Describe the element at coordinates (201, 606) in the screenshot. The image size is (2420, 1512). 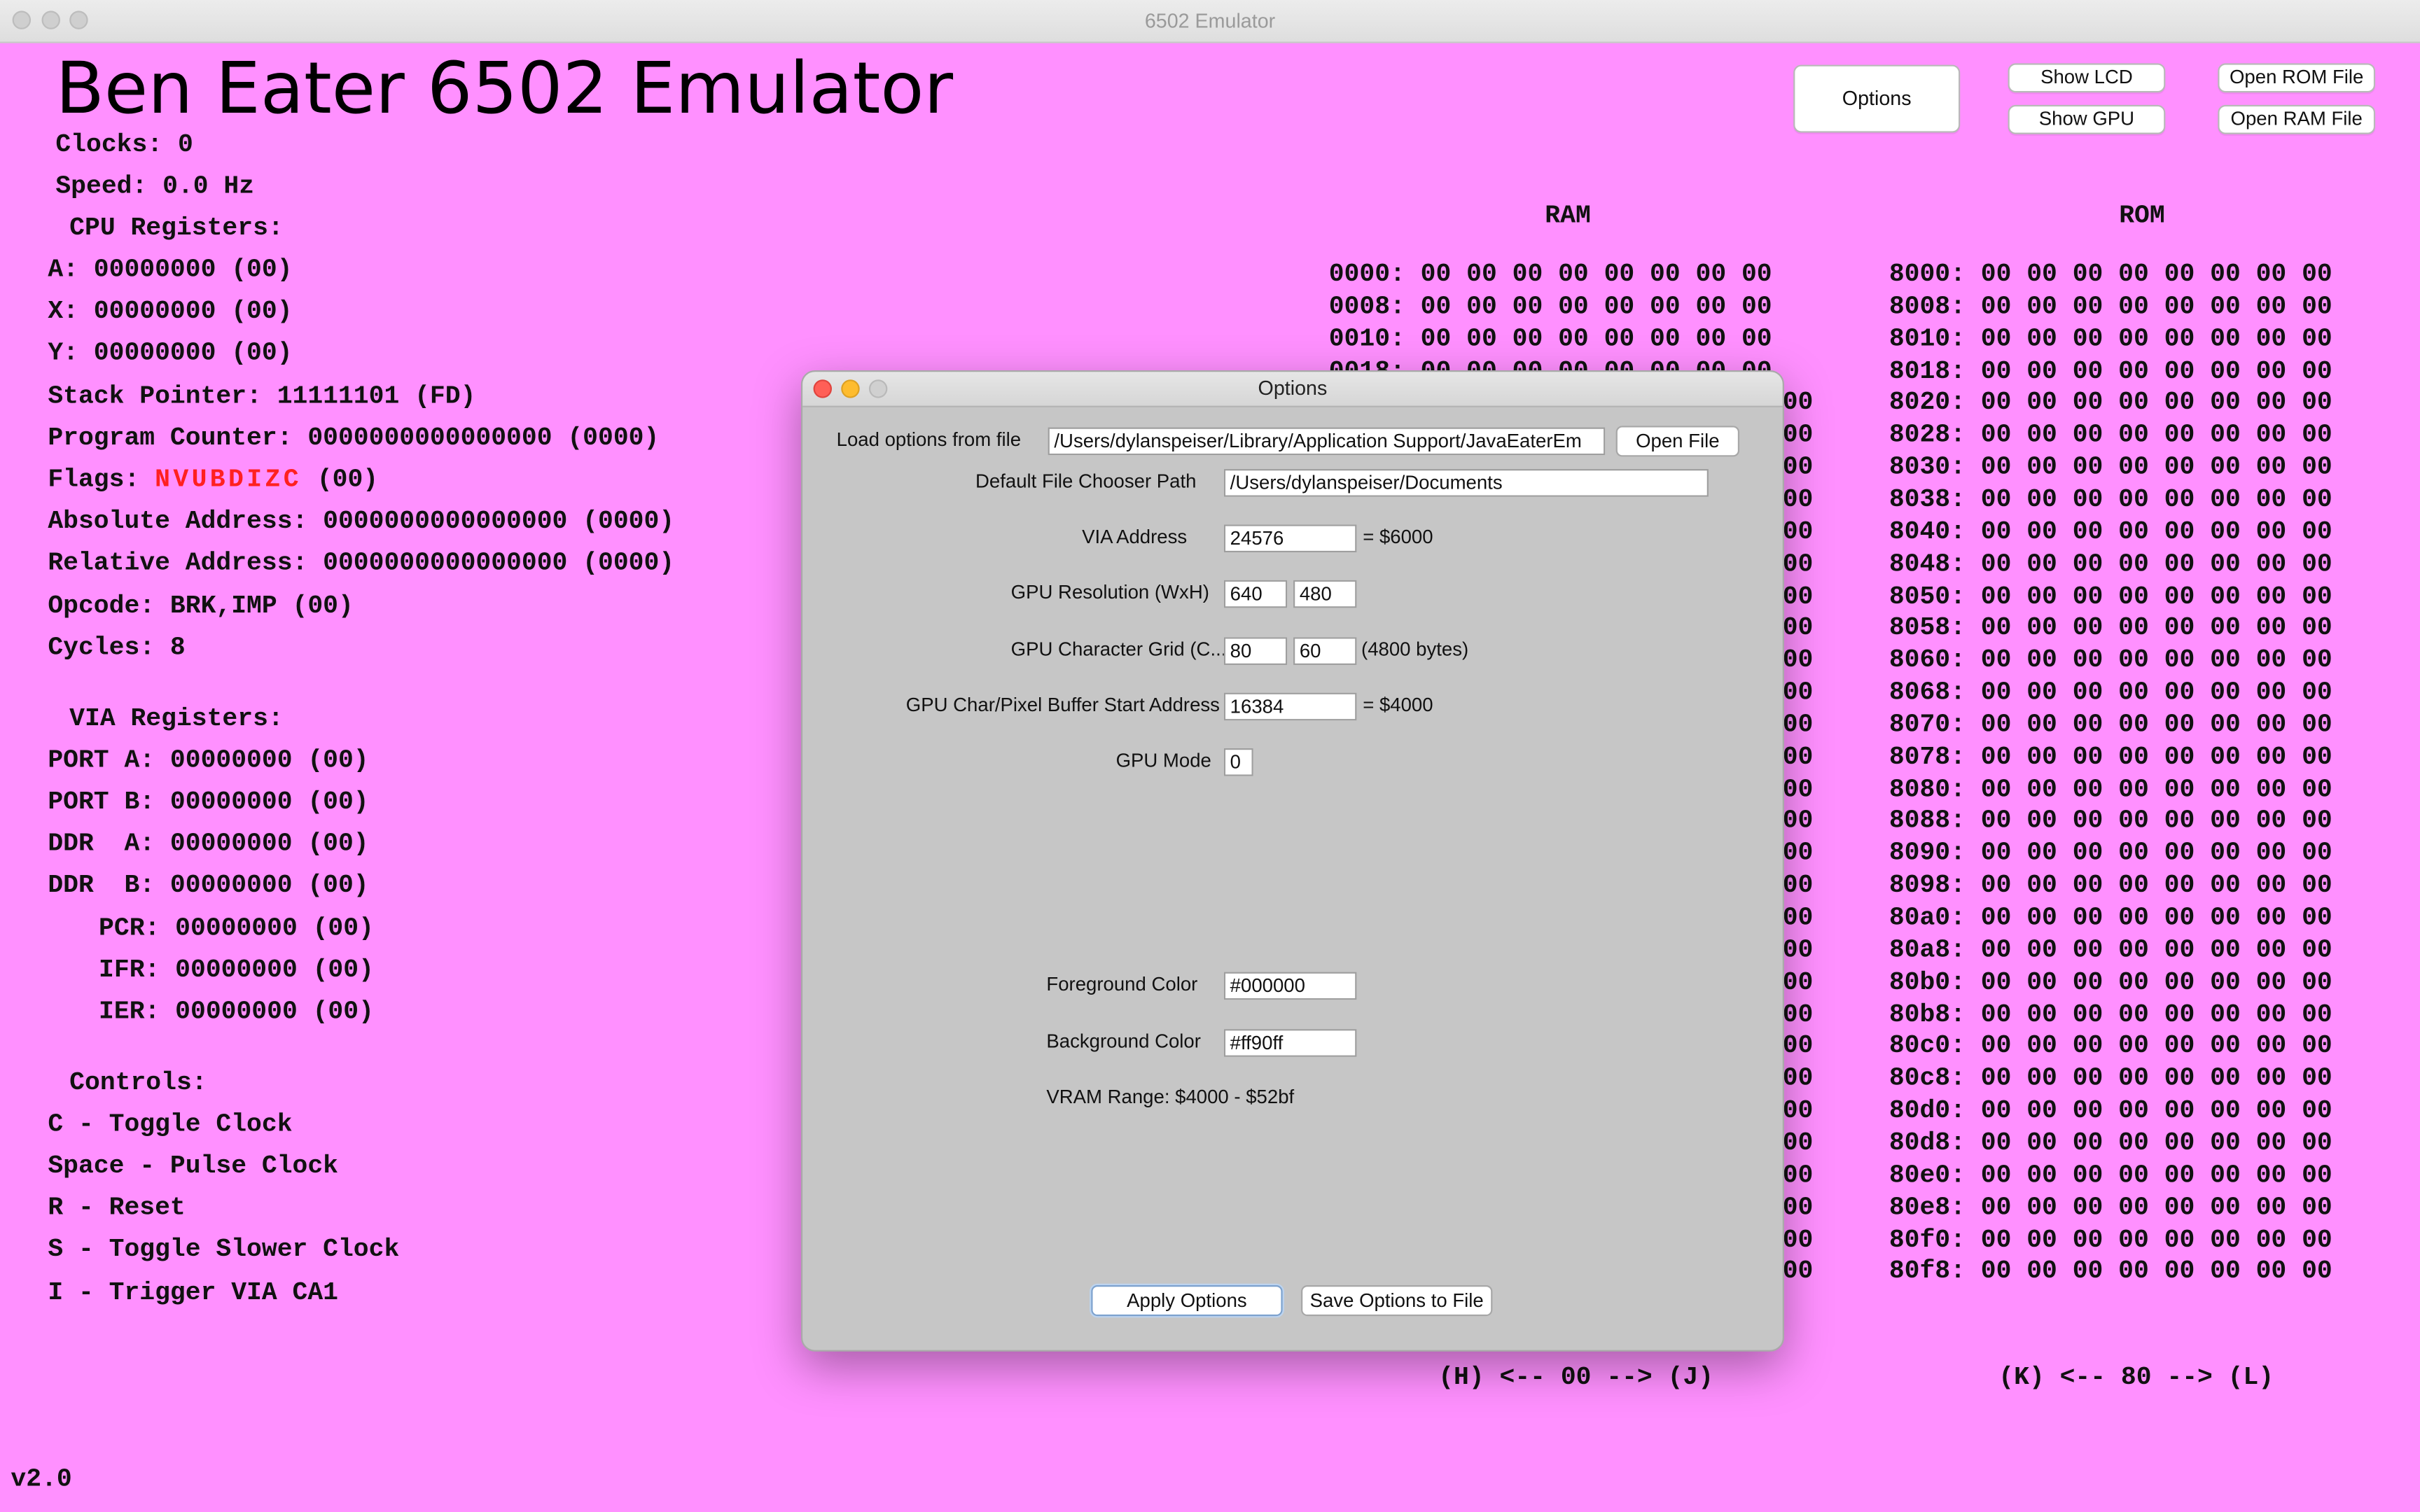
I see `opcode-readout: Opcode: BRK,IMP (00)` at that location.